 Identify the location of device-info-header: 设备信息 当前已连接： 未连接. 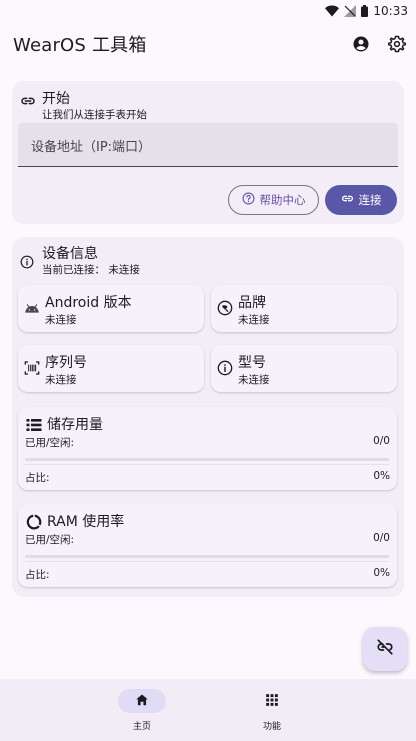
(80, 261).